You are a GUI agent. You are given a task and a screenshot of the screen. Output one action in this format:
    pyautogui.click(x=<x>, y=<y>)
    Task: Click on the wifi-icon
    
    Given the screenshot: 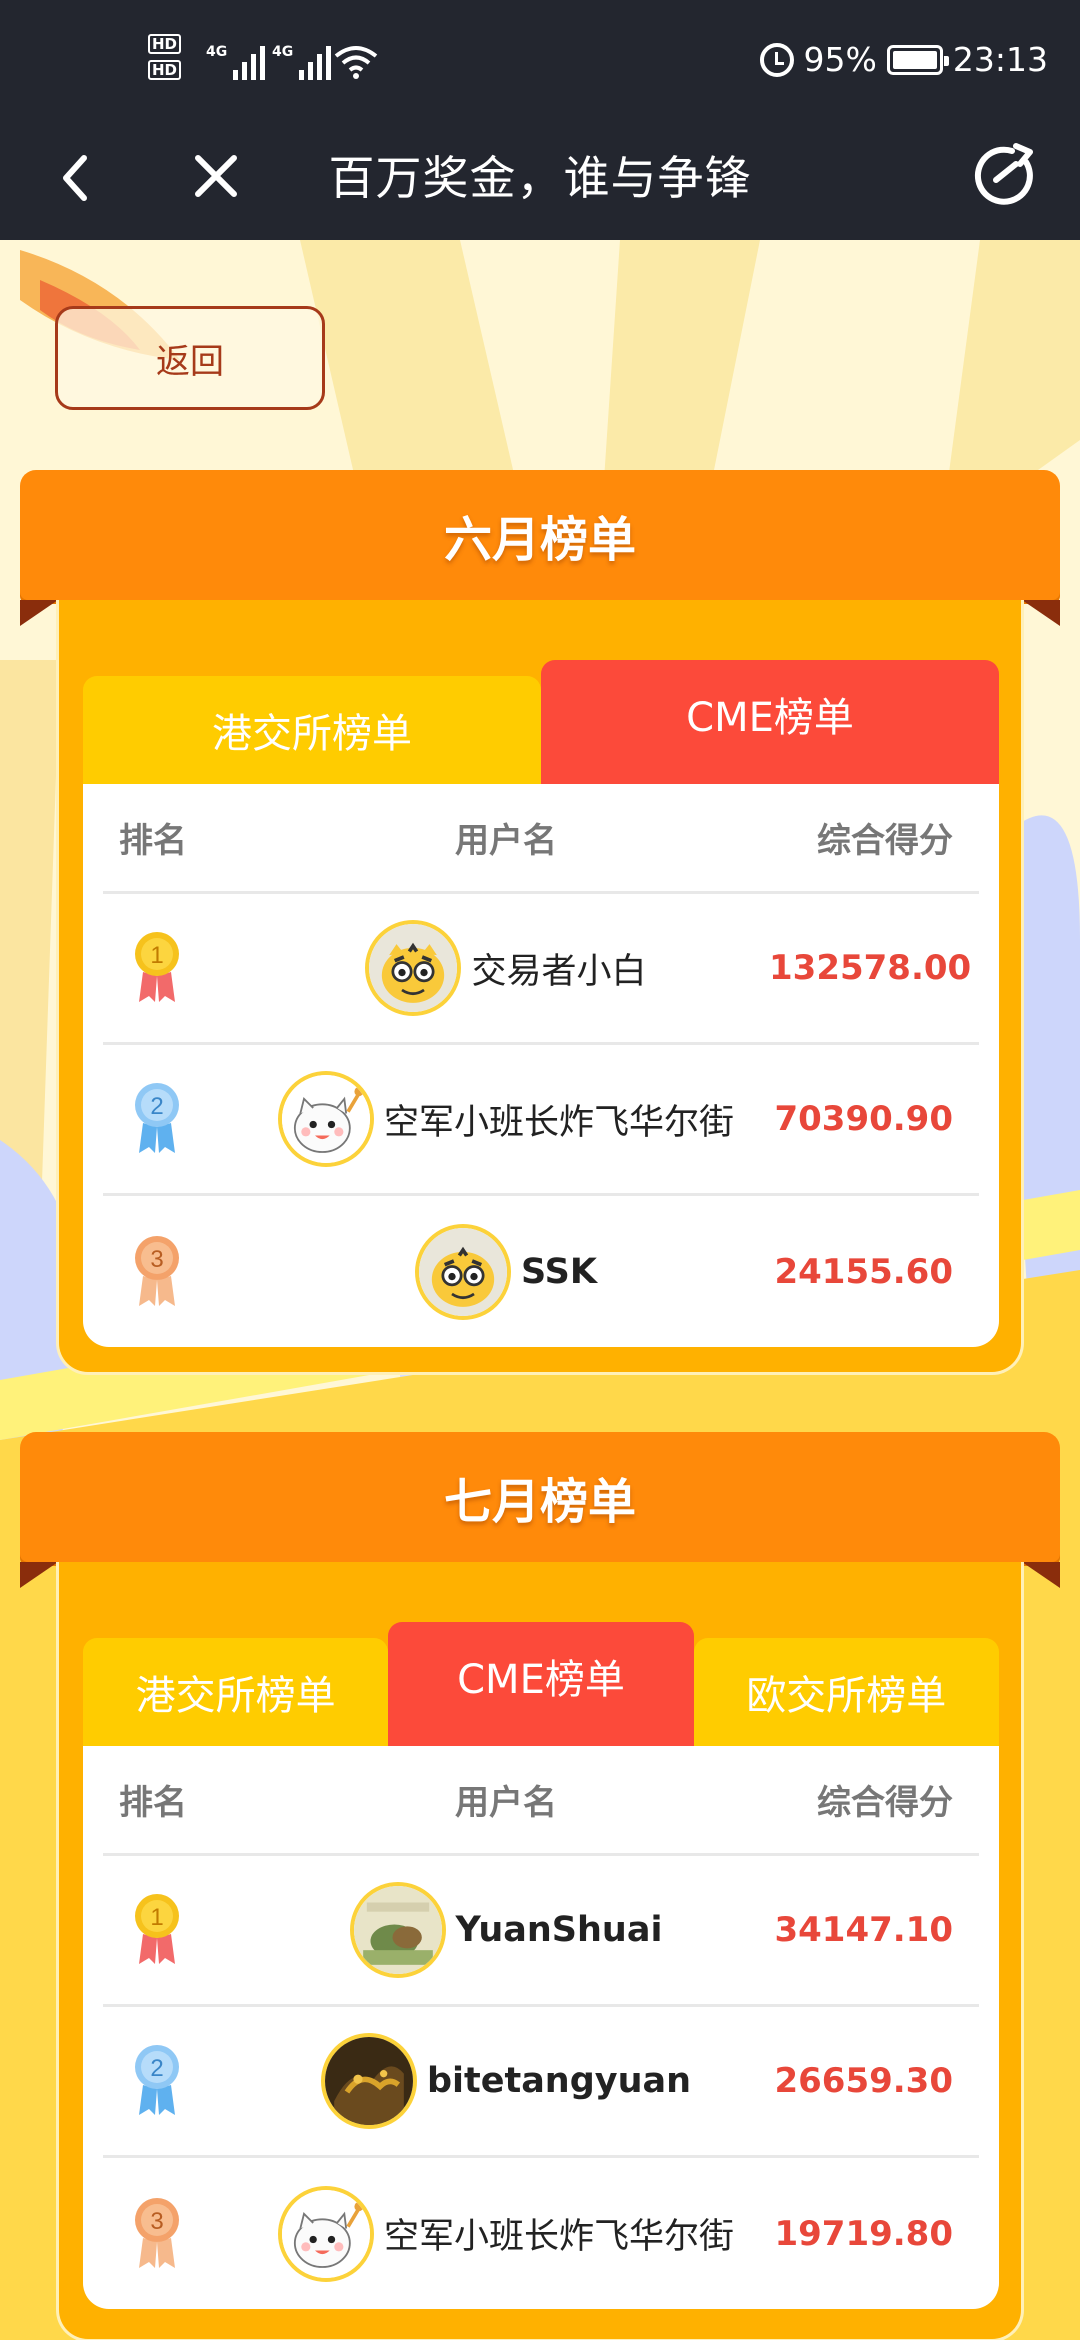 What is the action you would take?
    pyautogui.click(x=356, y=62)
    